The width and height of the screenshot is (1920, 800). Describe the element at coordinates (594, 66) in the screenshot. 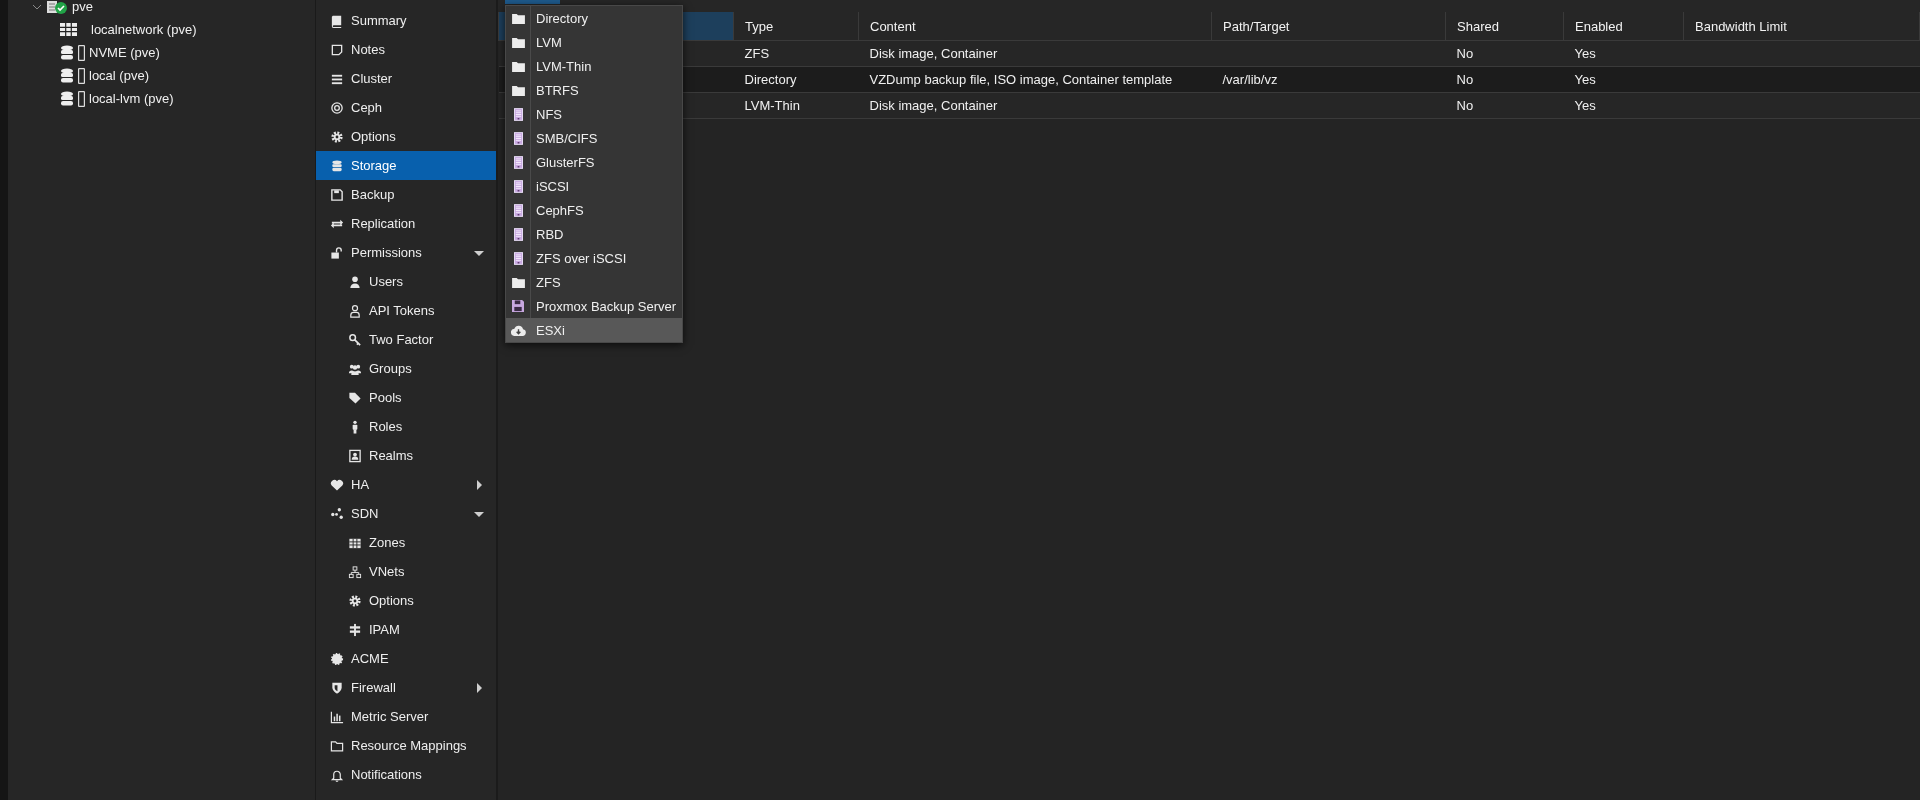

I see `menu-item: LVM-Thin` at that location.